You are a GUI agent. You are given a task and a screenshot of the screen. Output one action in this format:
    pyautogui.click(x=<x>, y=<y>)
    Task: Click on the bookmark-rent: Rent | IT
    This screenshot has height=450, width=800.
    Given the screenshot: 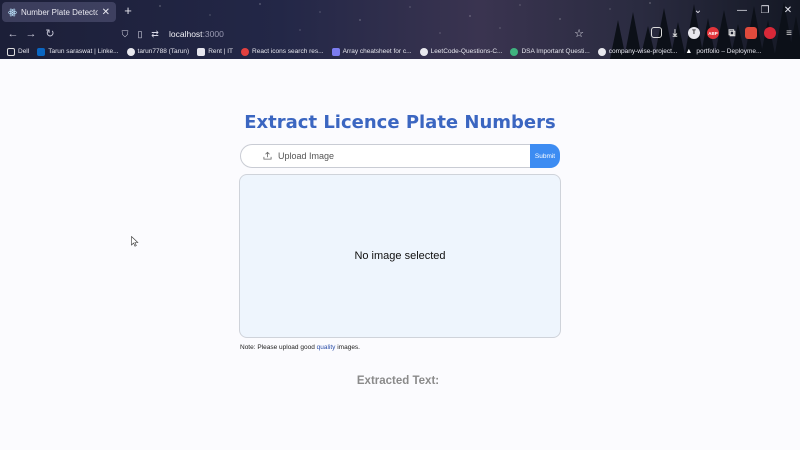 What is the action you would take?
    pyautogui.click(x=215, y=51)
    